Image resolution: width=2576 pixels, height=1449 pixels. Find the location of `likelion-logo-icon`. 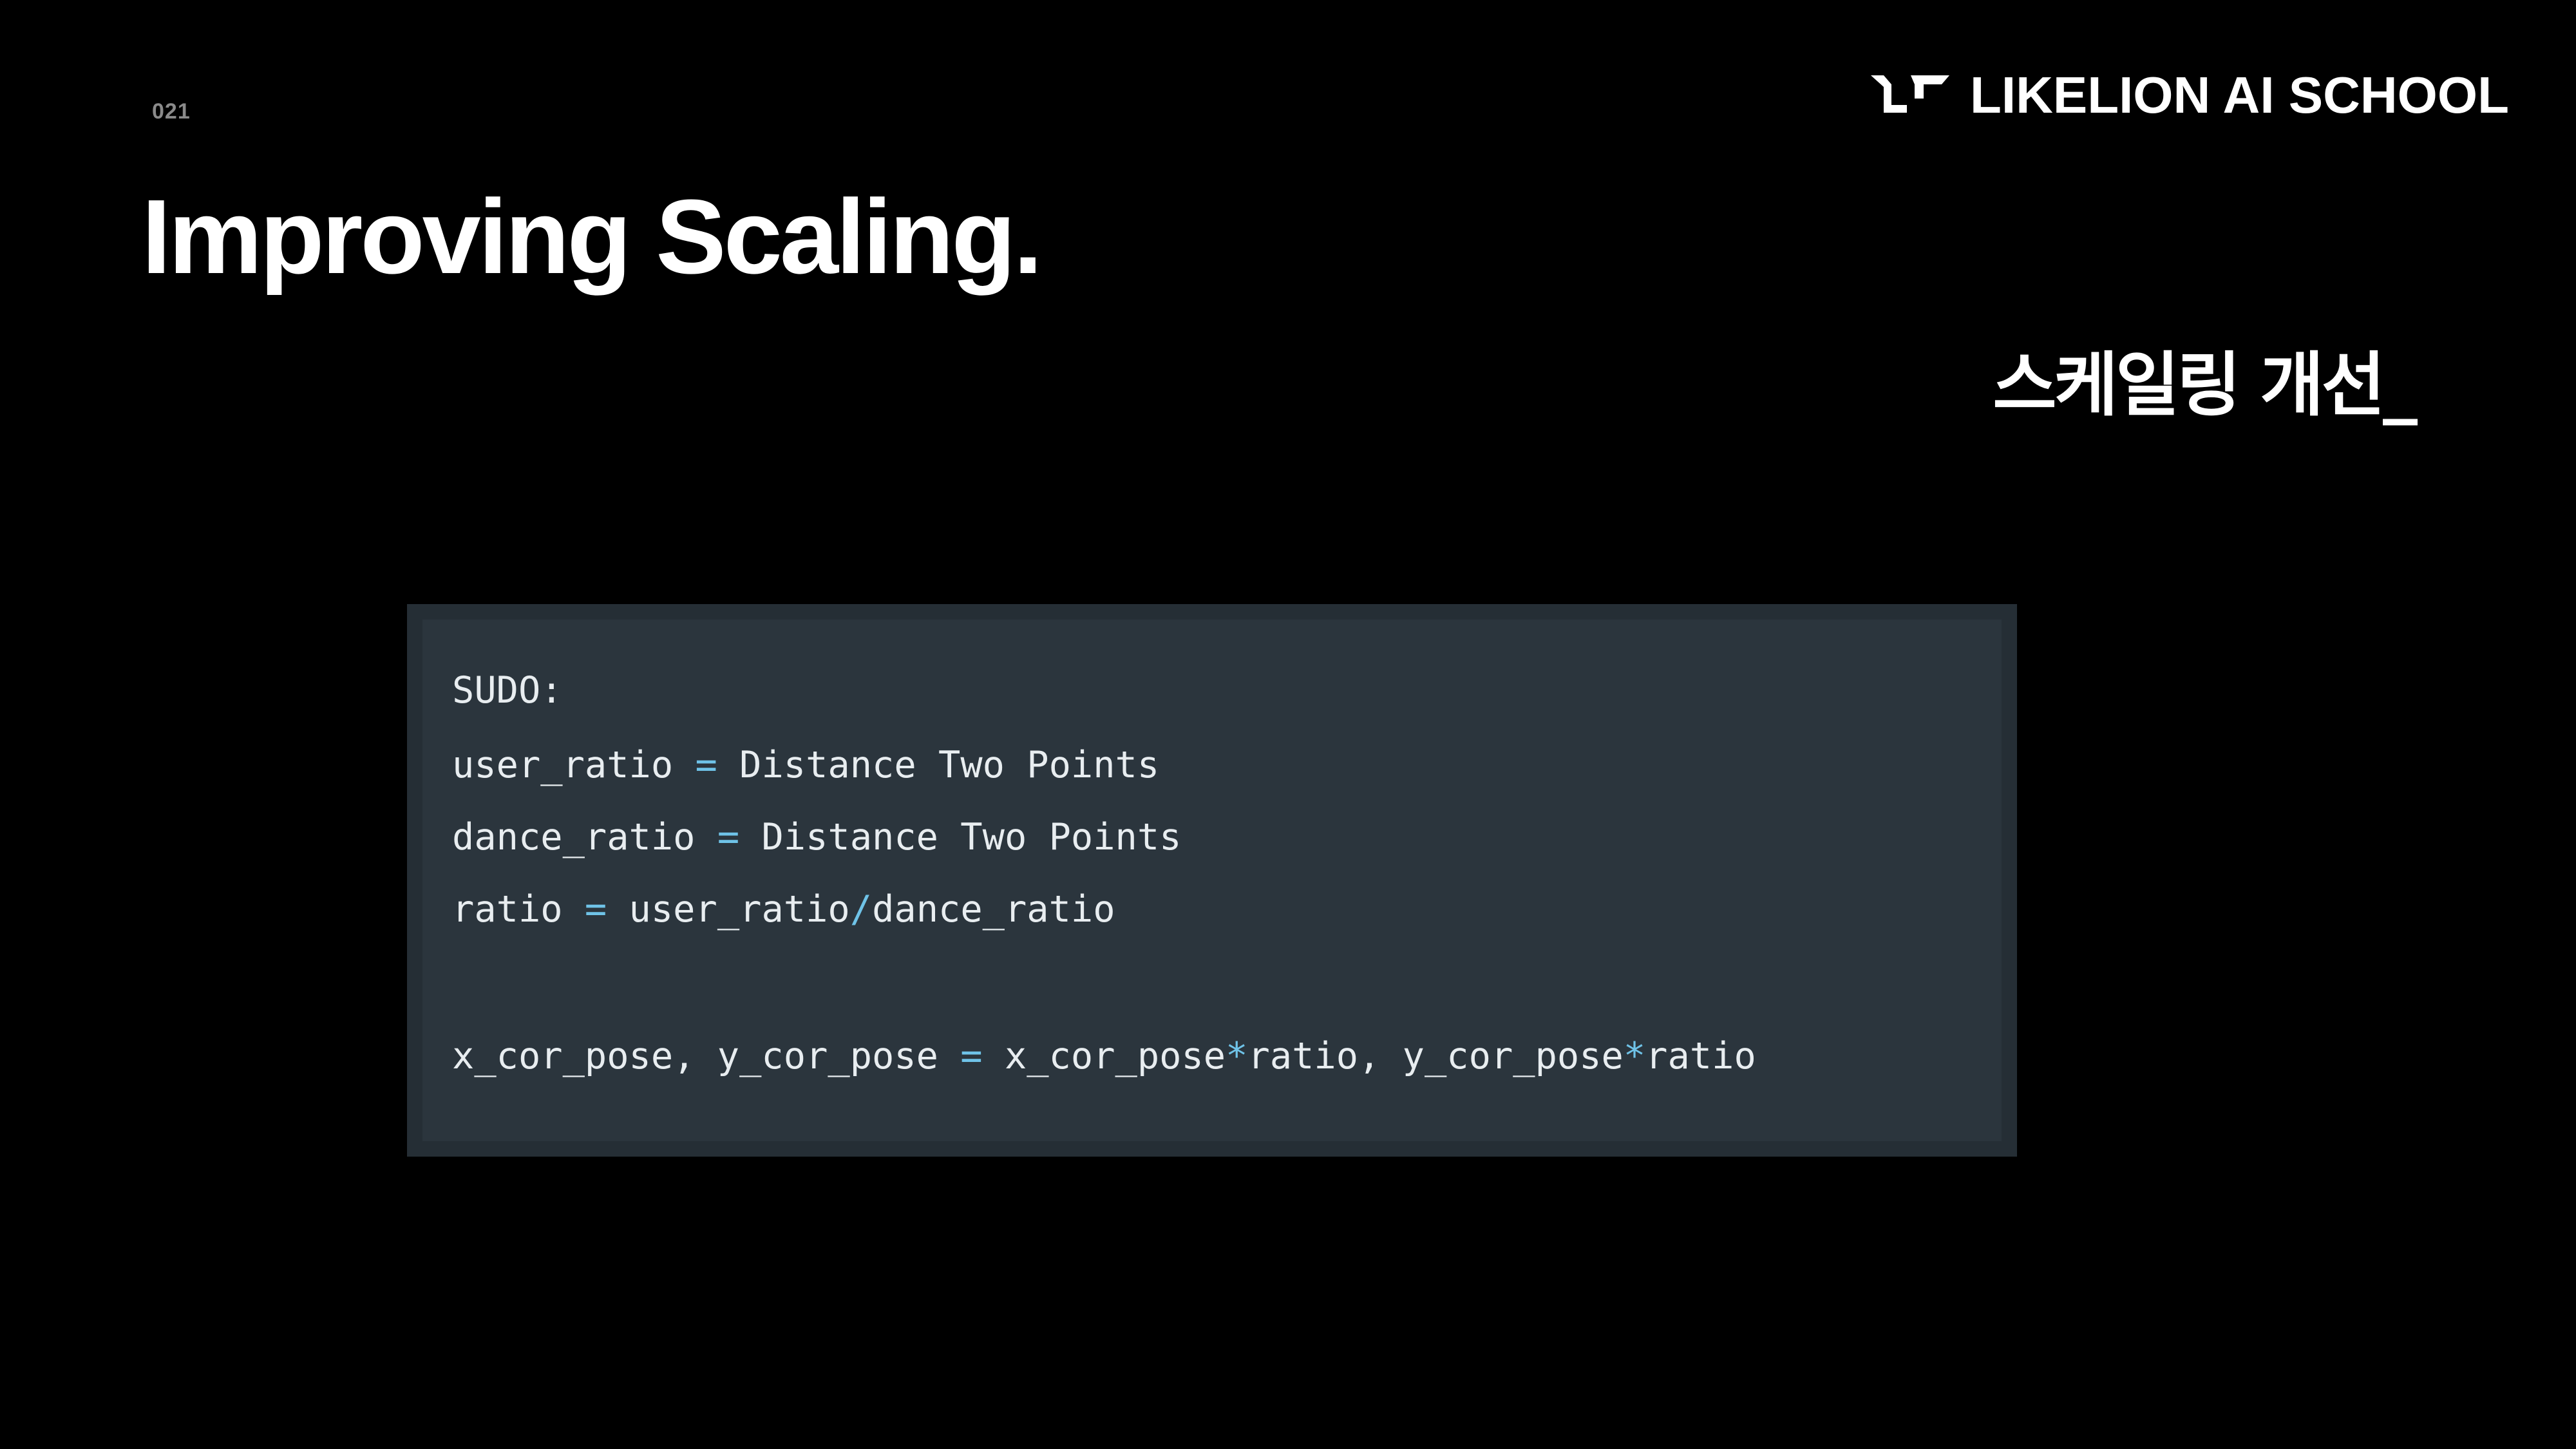

likelion-logo-icon is located at coordinates (1909, 94).